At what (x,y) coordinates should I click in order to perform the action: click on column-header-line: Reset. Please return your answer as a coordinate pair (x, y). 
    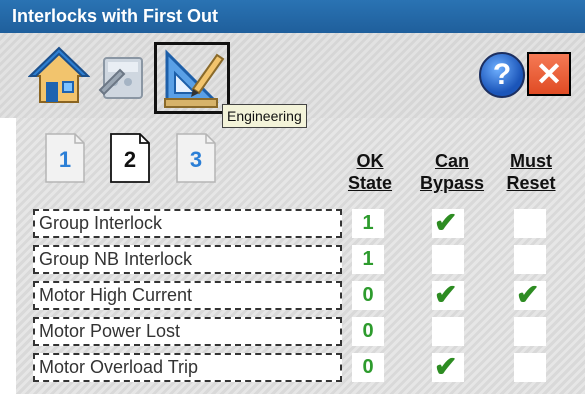
    Looking at the image, I should click on (531, 183).